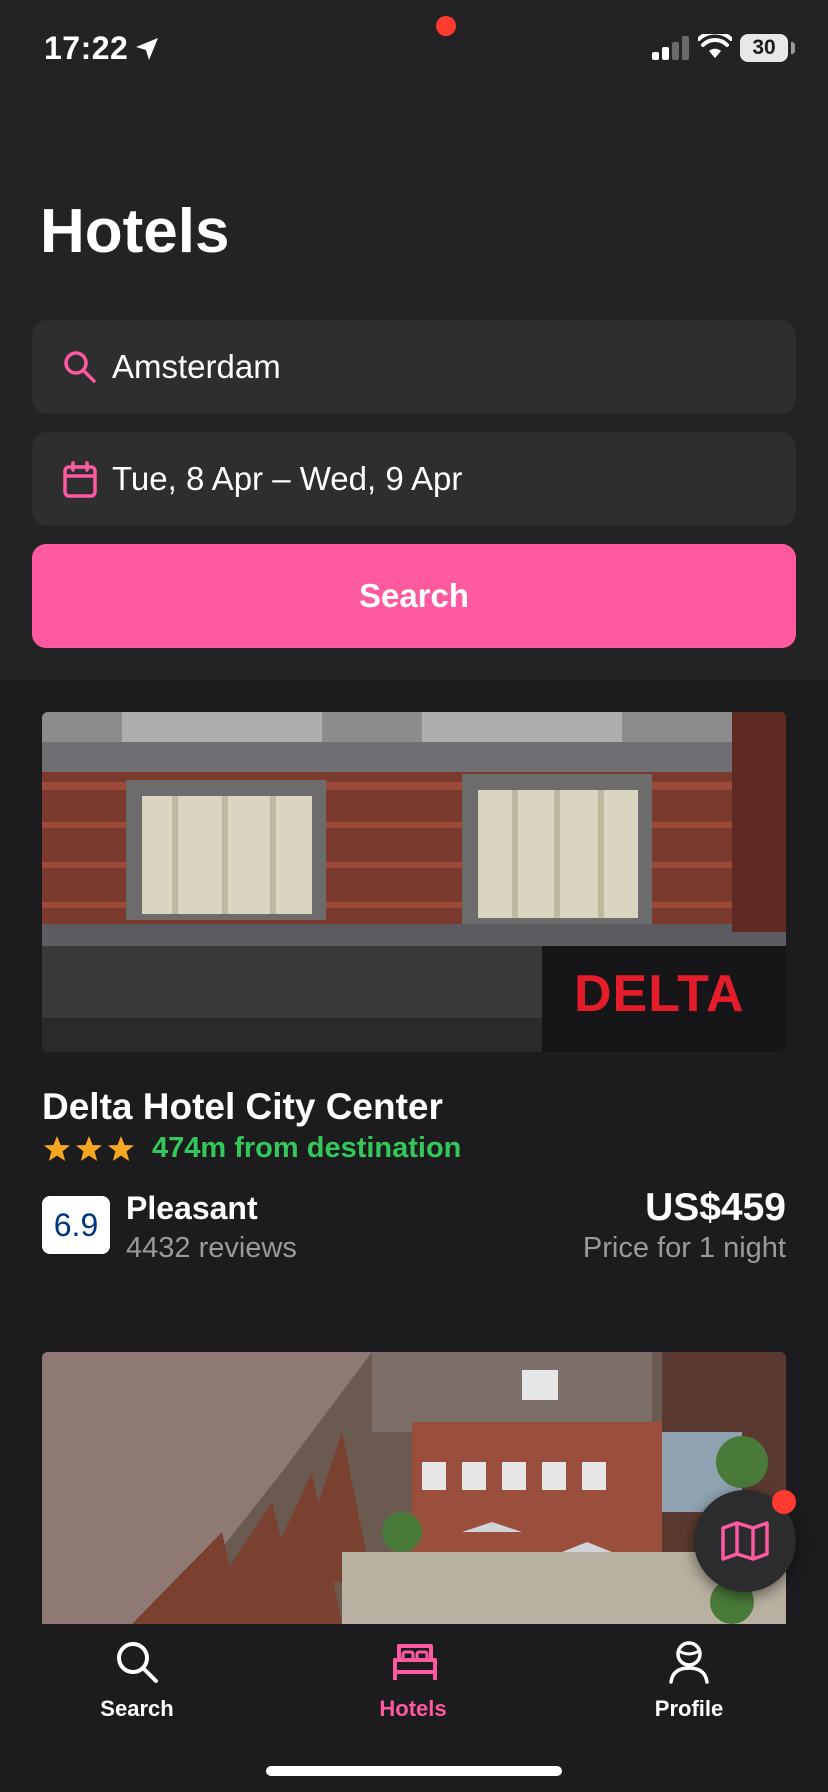 The image size is (828, 1792). Describe the element at coordinates (135, 231) in the screenshot. I see `page-title: Hotels` at that location.